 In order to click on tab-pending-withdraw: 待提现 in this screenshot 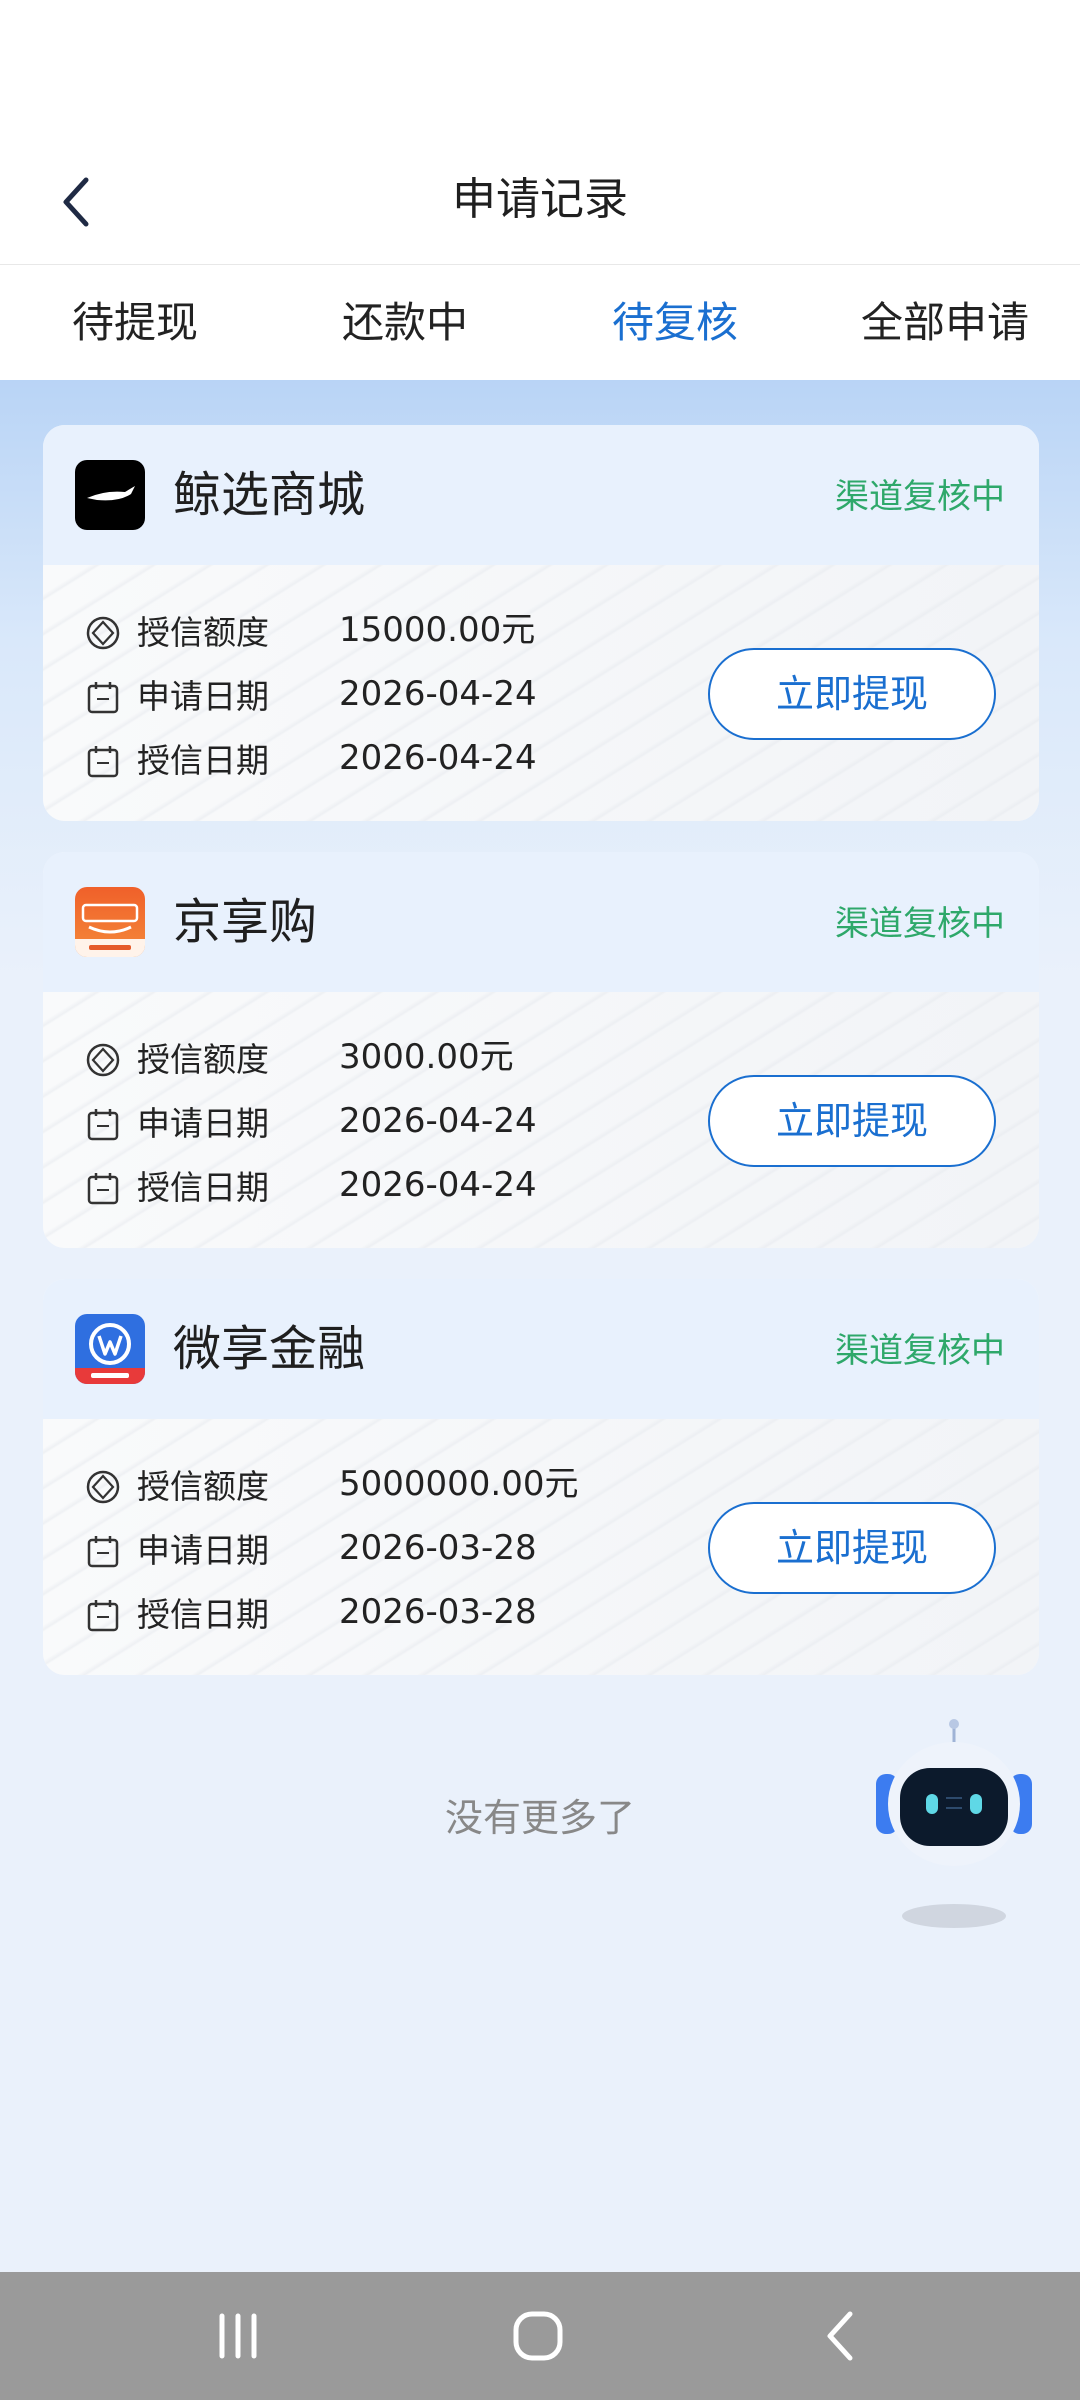, I will do `click(135, 322)`.